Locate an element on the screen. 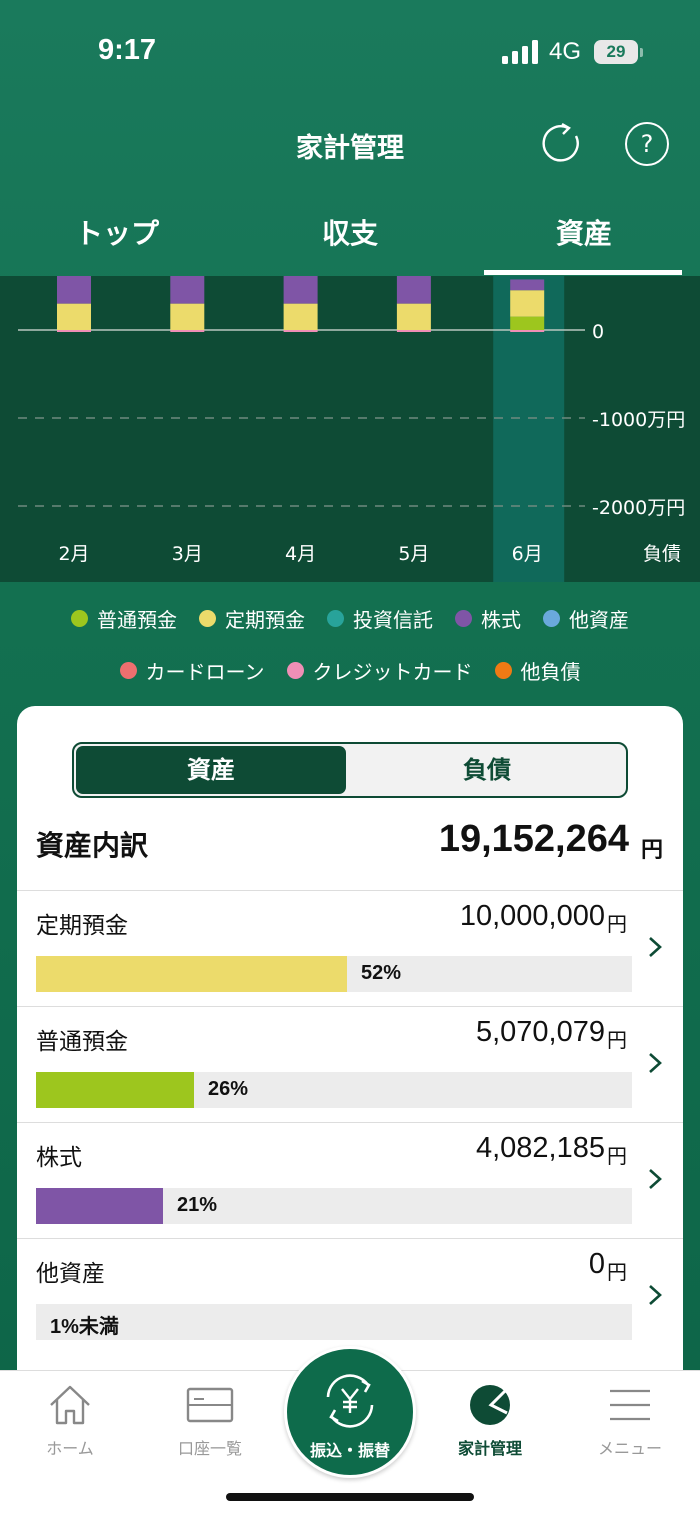  legend-item: 他負債 is located at coordinates (537, 670).